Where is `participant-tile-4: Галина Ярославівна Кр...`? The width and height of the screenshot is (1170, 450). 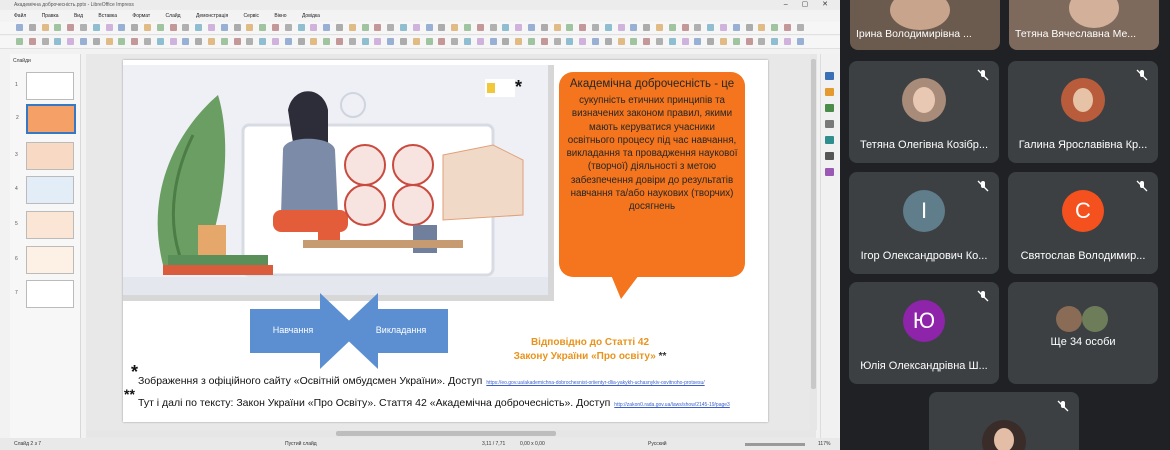
participant-tile-4: Галина Ярославівна Кр... is located at coordinates (1083, 112).